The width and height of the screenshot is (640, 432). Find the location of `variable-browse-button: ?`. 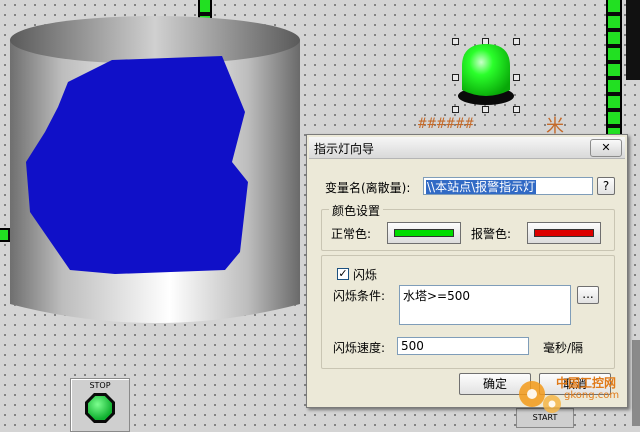

variable-browse-button: ? is located at coordinates (606, 186).